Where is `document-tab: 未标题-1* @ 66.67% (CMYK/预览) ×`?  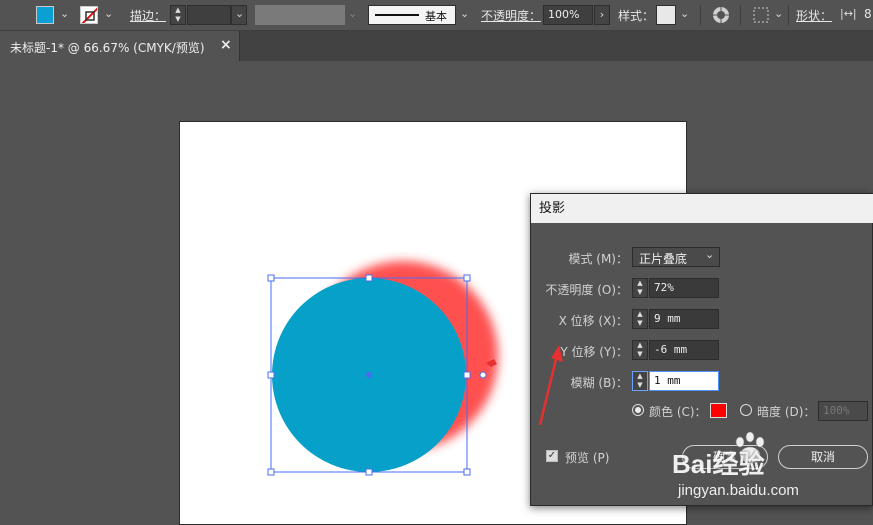 document-tab: 未标题-1* @ 66.67% (CMYK/预览) × is located at coordinates (120, 46).